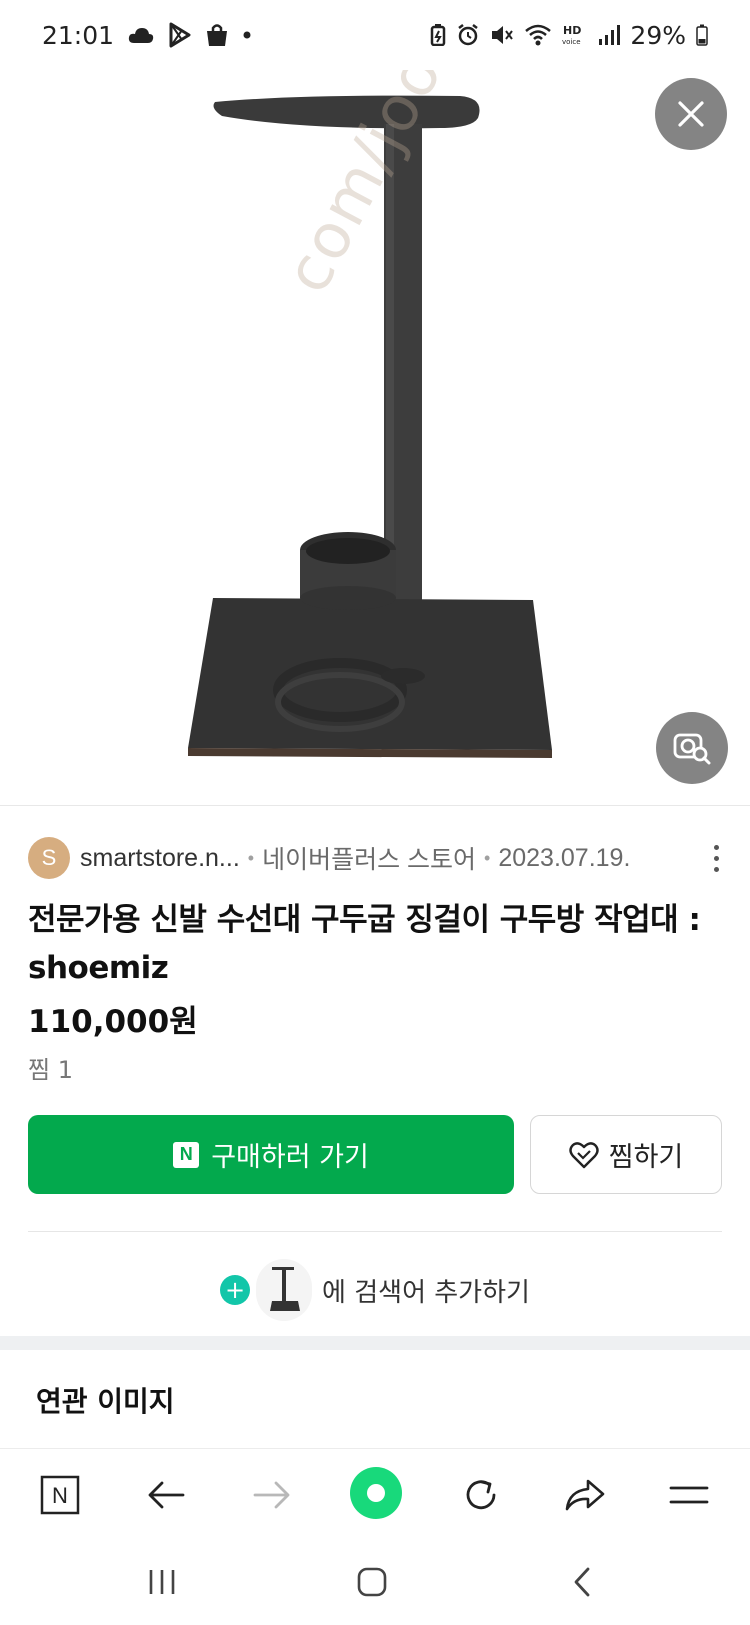 The image size is (750, 1625). I want to click on plus-icon: +, so click(235, 1290).